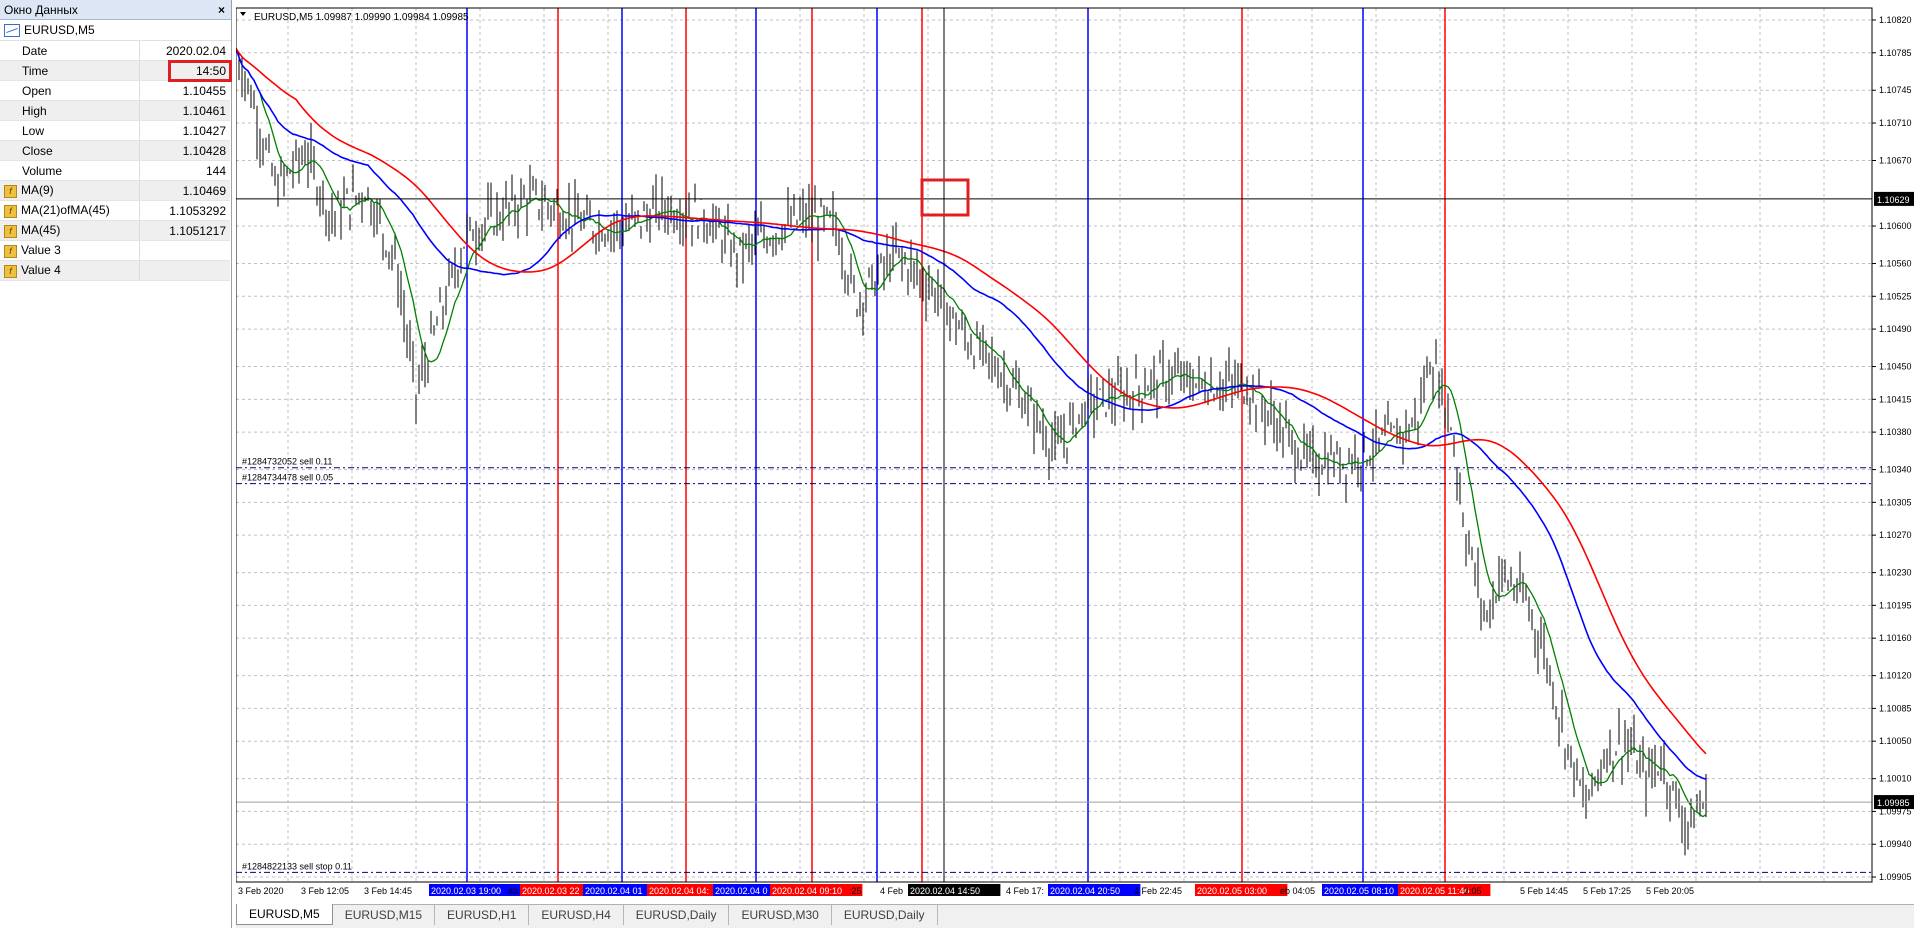  Describe the element at coordinates (780, 915) in the screenshot. I see `tab-chart: EURUSD,M30` at that location.